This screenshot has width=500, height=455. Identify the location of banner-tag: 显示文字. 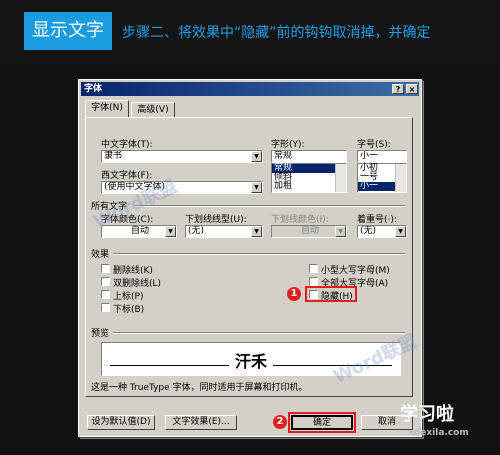
(68, 31).